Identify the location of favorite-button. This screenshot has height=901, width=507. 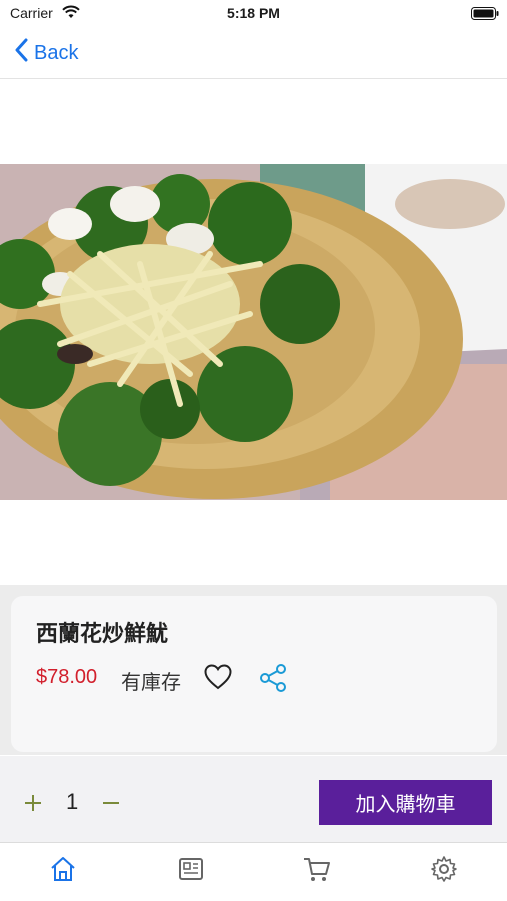
(218, 679).